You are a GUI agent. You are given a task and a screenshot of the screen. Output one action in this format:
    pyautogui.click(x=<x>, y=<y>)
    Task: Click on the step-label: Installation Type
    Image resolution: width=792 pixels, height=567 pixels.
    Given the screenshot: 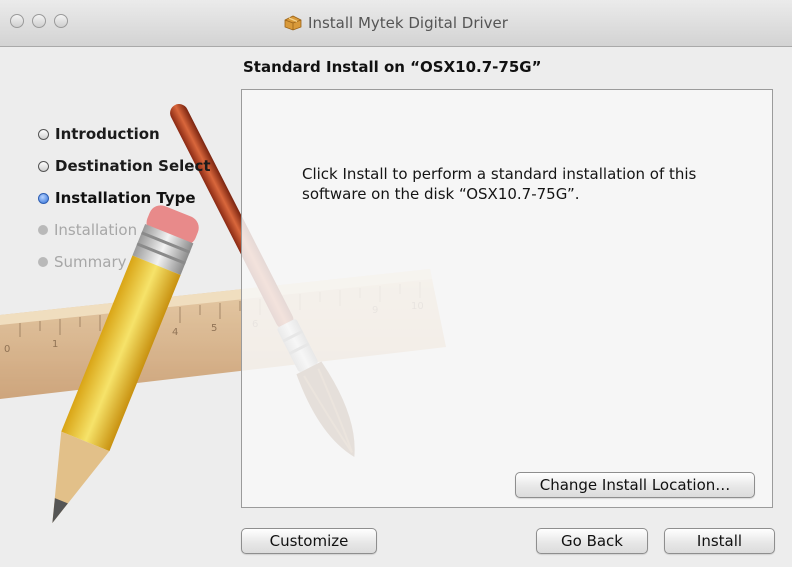 What is the action you would take?
    pyautogui.click(x=125, y=198)
    